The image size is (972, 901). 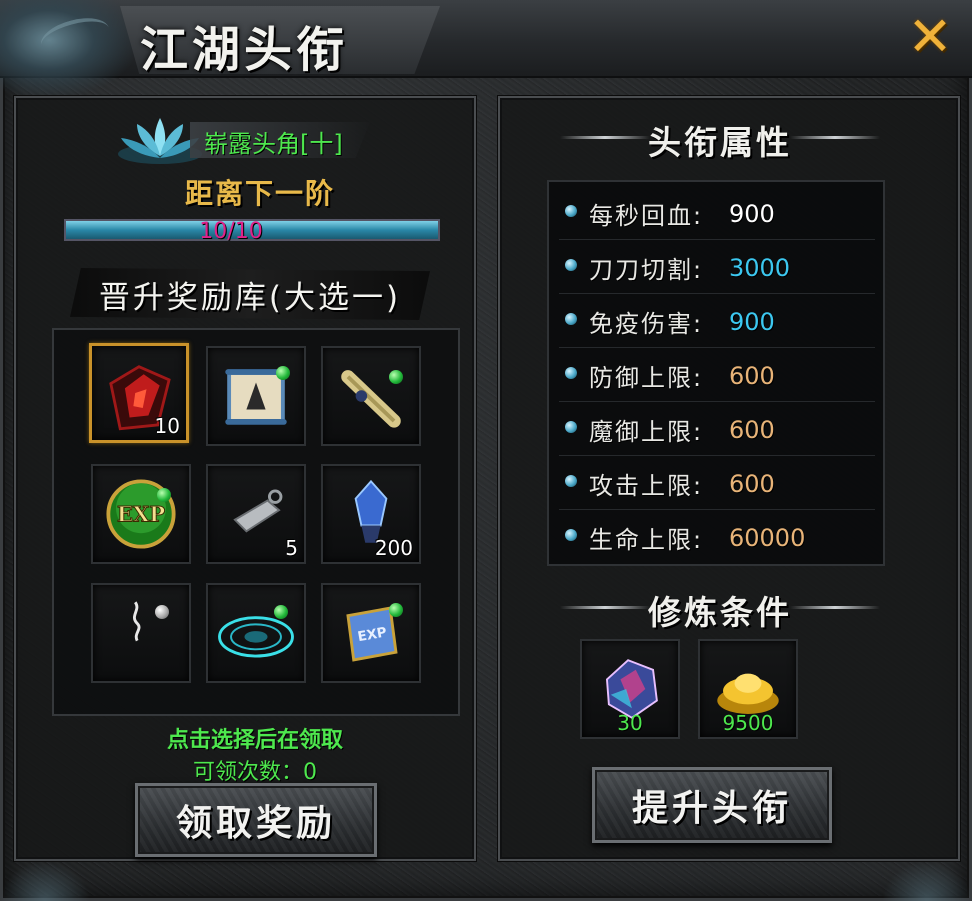 What do you see at coordinates (717, 484) in the screenshot?
I see `attribute-row: 攻击上限: 600` at bounding box center [717, 484].